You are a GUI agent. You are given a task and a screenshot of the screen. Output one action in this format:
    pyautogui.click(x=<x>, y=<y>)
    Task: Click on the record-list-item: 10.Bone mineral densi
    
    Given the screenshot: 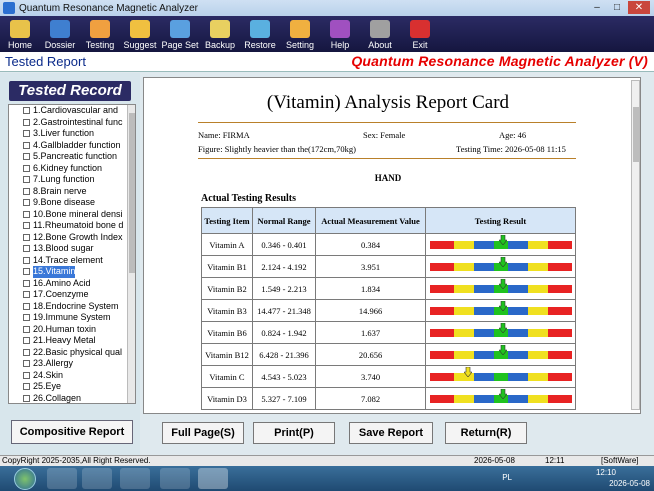 What is the action you would take?
    pyautogui.click(x=72, y=215)
    